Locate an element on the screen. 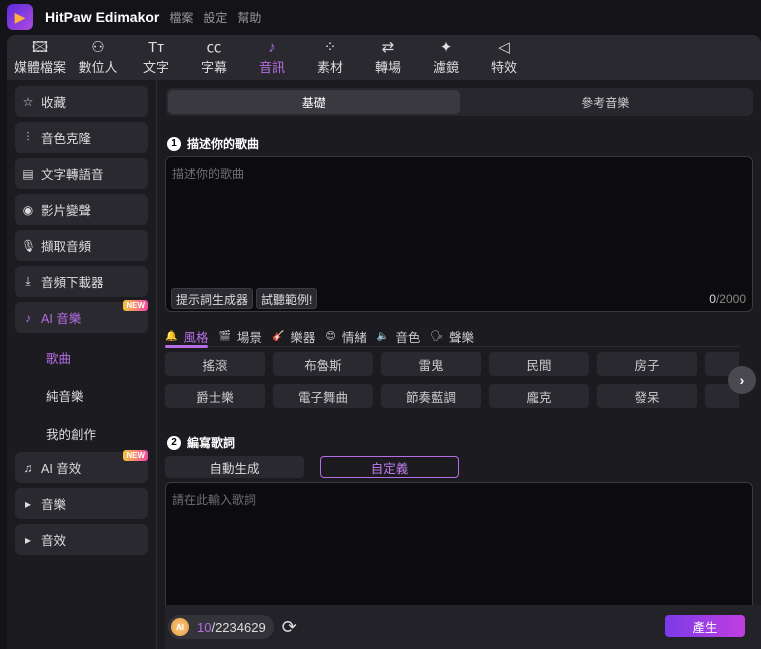  style-chip: 布魯斯 is located at coordinates (323, 364).